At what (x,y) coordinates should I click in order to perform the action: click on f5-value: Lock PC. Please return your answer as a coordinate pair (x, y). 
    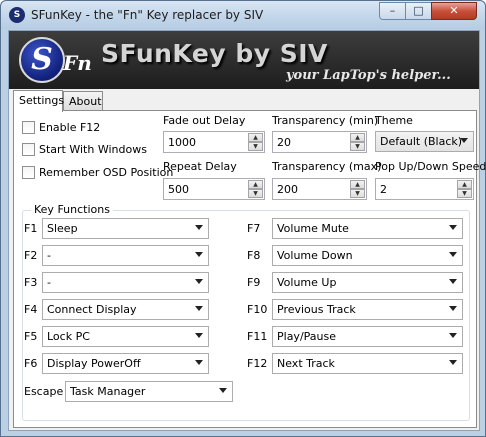
    Looking at the image, I should click on (68, 336).